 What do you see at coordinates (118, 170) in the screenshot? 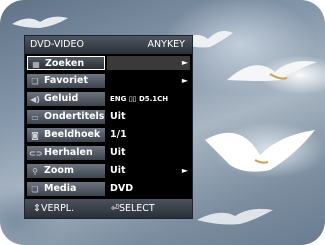
I see `zoom-setting-value: Uit` at bounding box center [118, 170].